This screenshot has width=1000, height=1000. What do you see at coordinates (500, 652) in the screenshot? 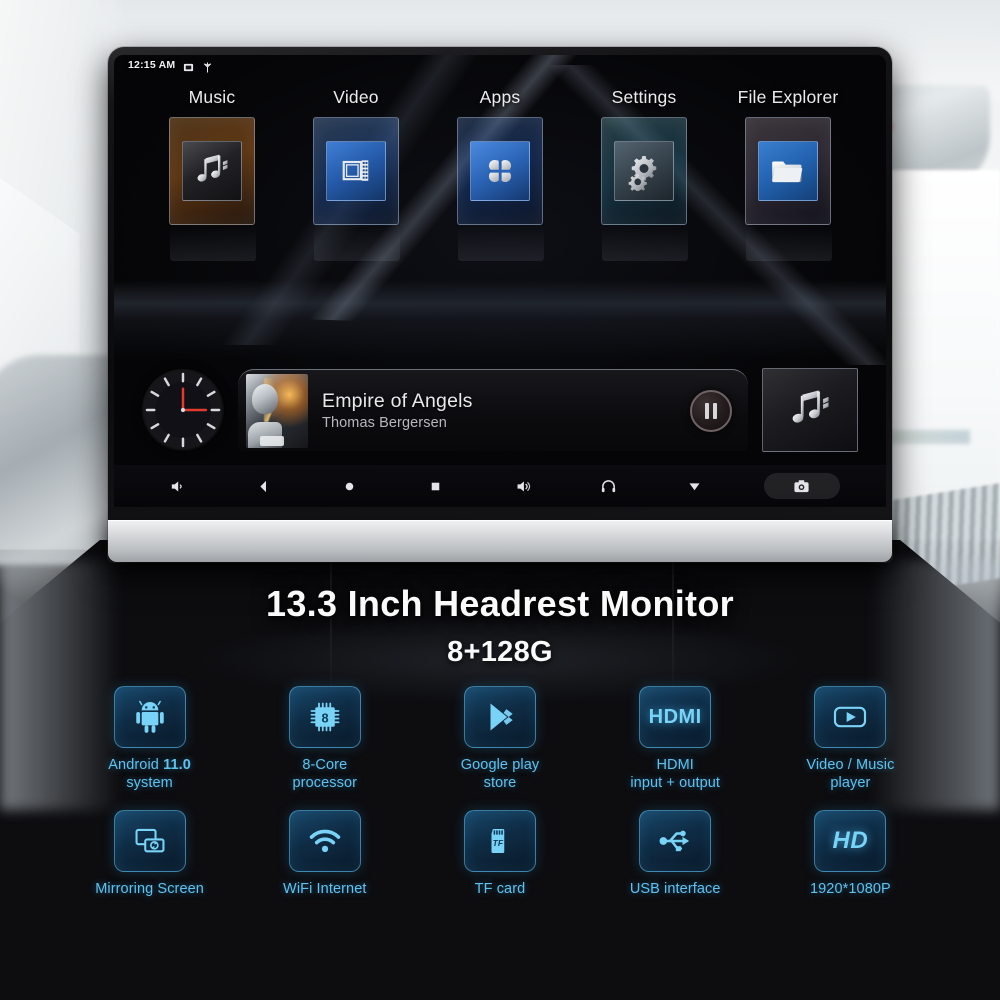
I see `product-subtitle: 8+128G` at bounding box center [500, 652].